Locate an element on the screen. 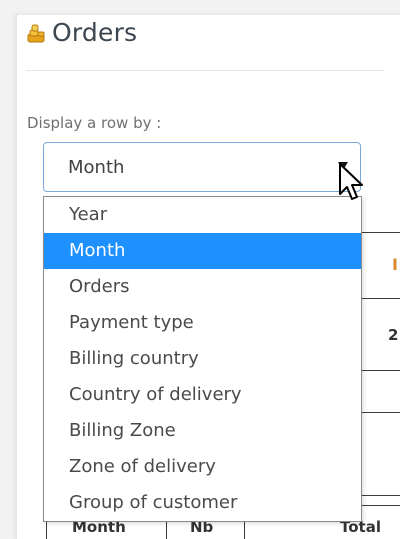  display-row-label: Display a row by : is located at coordinates (94, 123).